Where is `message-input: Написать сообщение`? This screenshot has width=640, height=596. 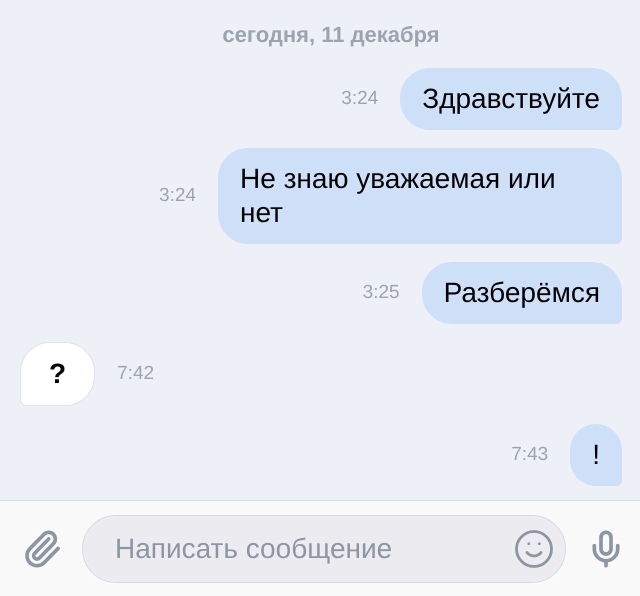
message-input: Написать сообщение is located at coordinates (313, 549).